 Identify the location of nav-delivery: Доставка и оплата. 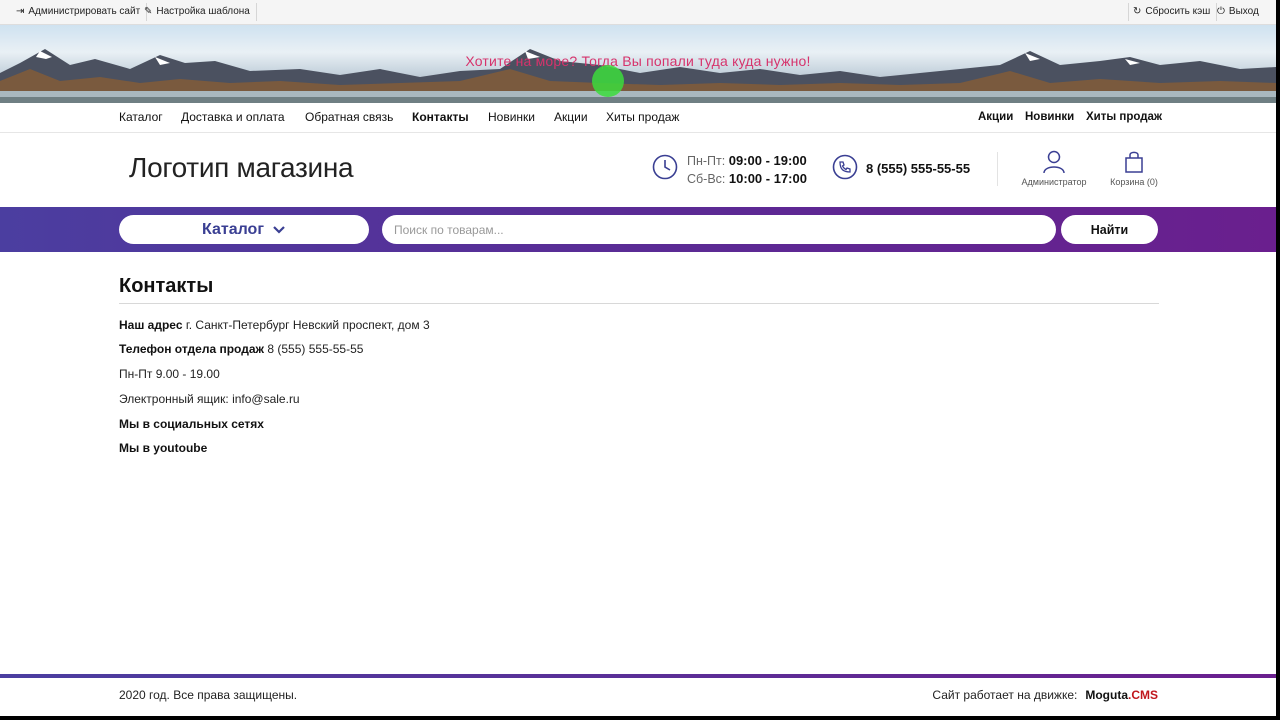
(233, 117).